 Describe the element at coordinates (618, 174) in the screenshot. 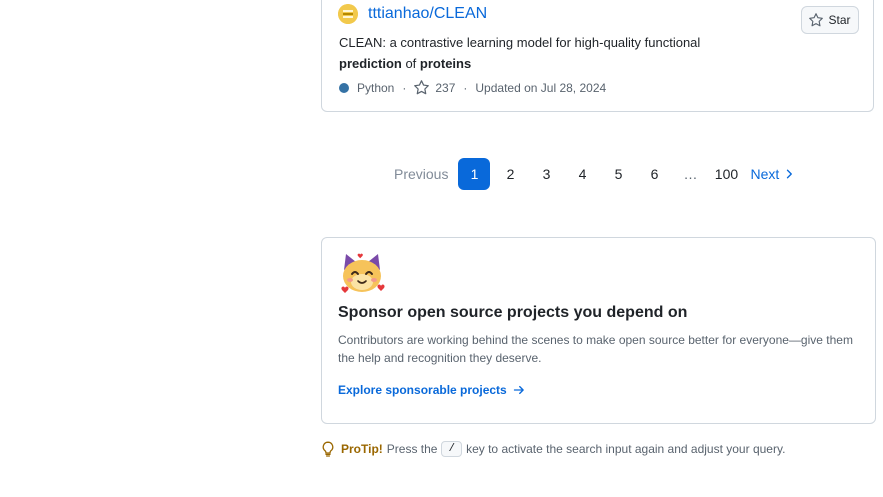

I see `pagination-page-5: 5` at that location.